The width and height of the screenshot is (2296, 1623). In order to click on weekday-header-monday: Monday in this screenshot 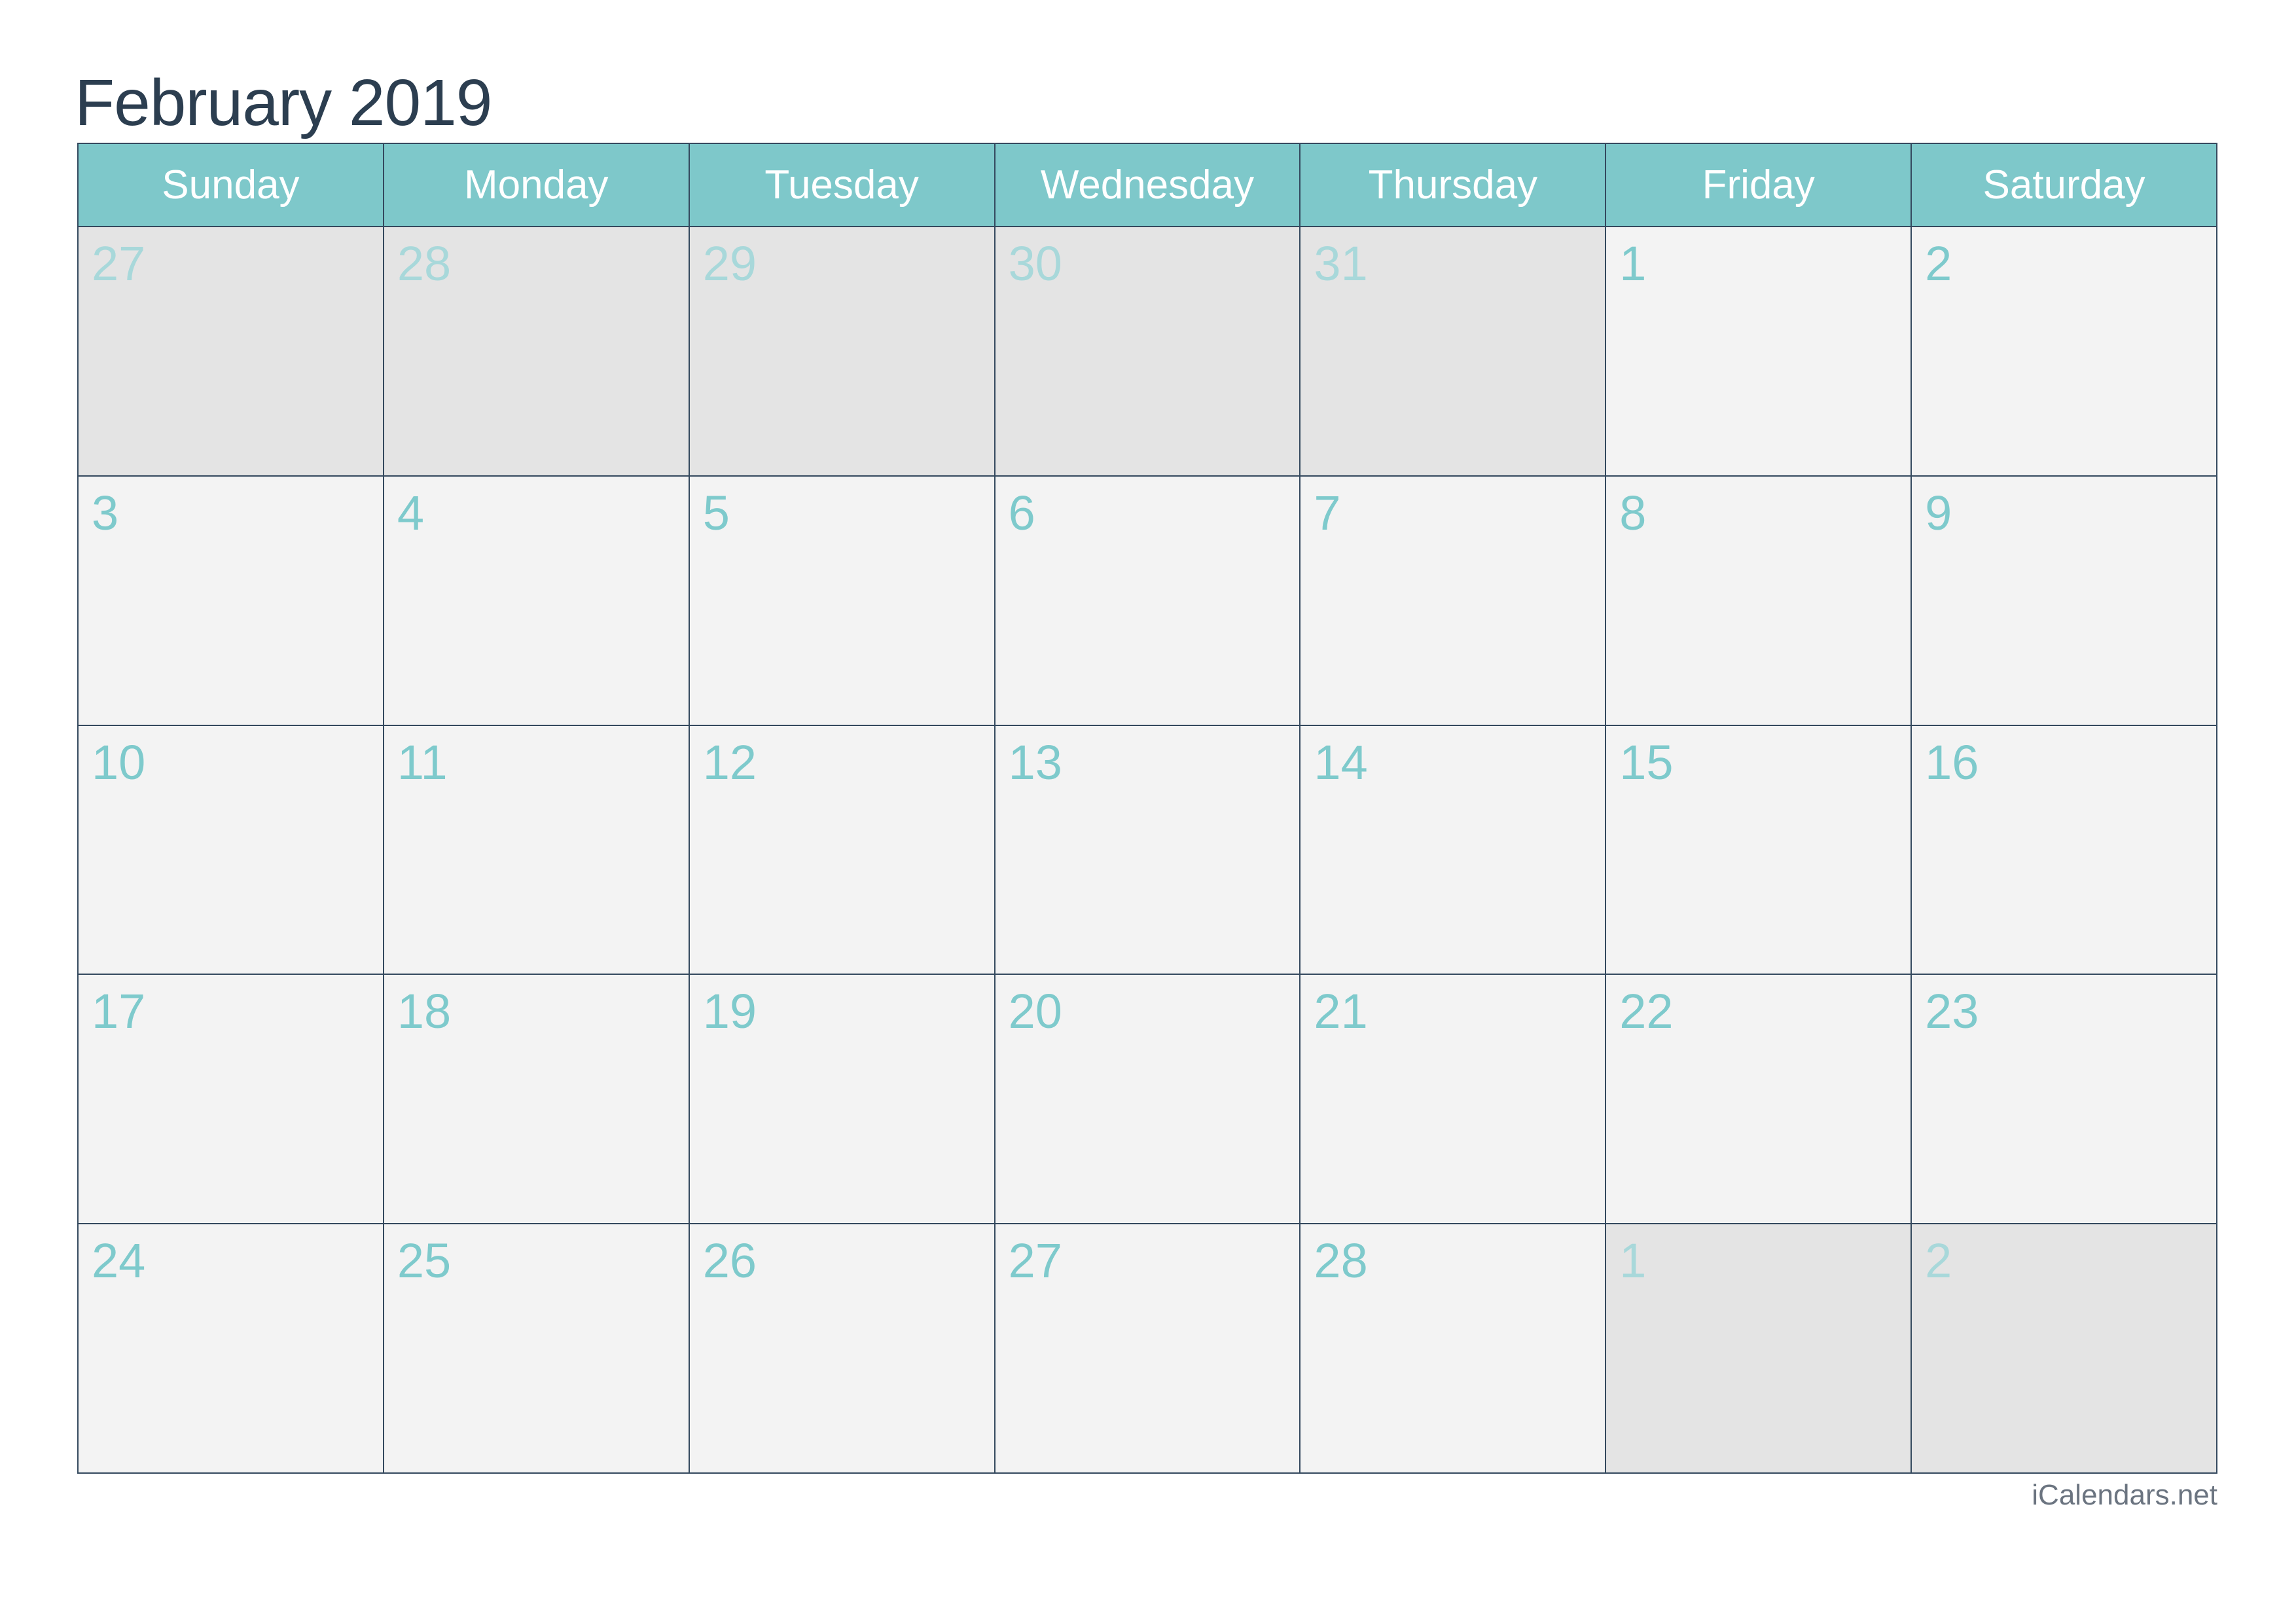, I will do `click(536, 185)`.